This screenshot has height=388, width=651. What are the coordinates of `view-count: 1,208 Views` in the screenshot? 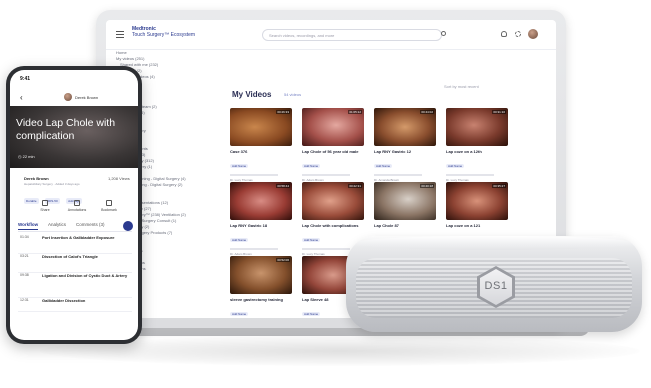 It's located at (119, 178).